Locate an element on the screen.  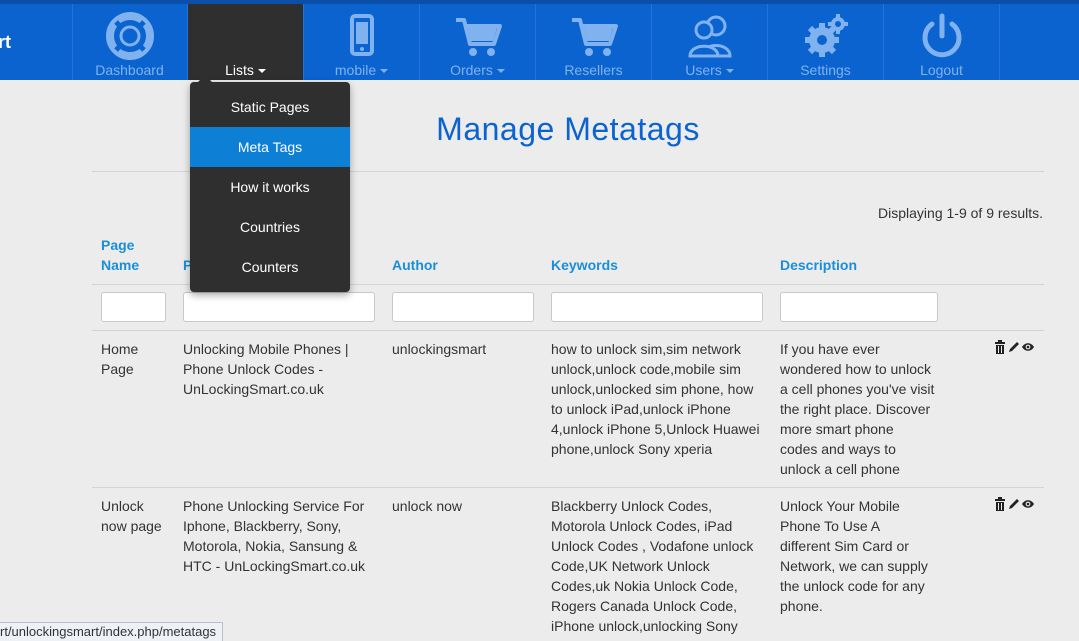
cell-line: Home is located at coordinates (120, 349).